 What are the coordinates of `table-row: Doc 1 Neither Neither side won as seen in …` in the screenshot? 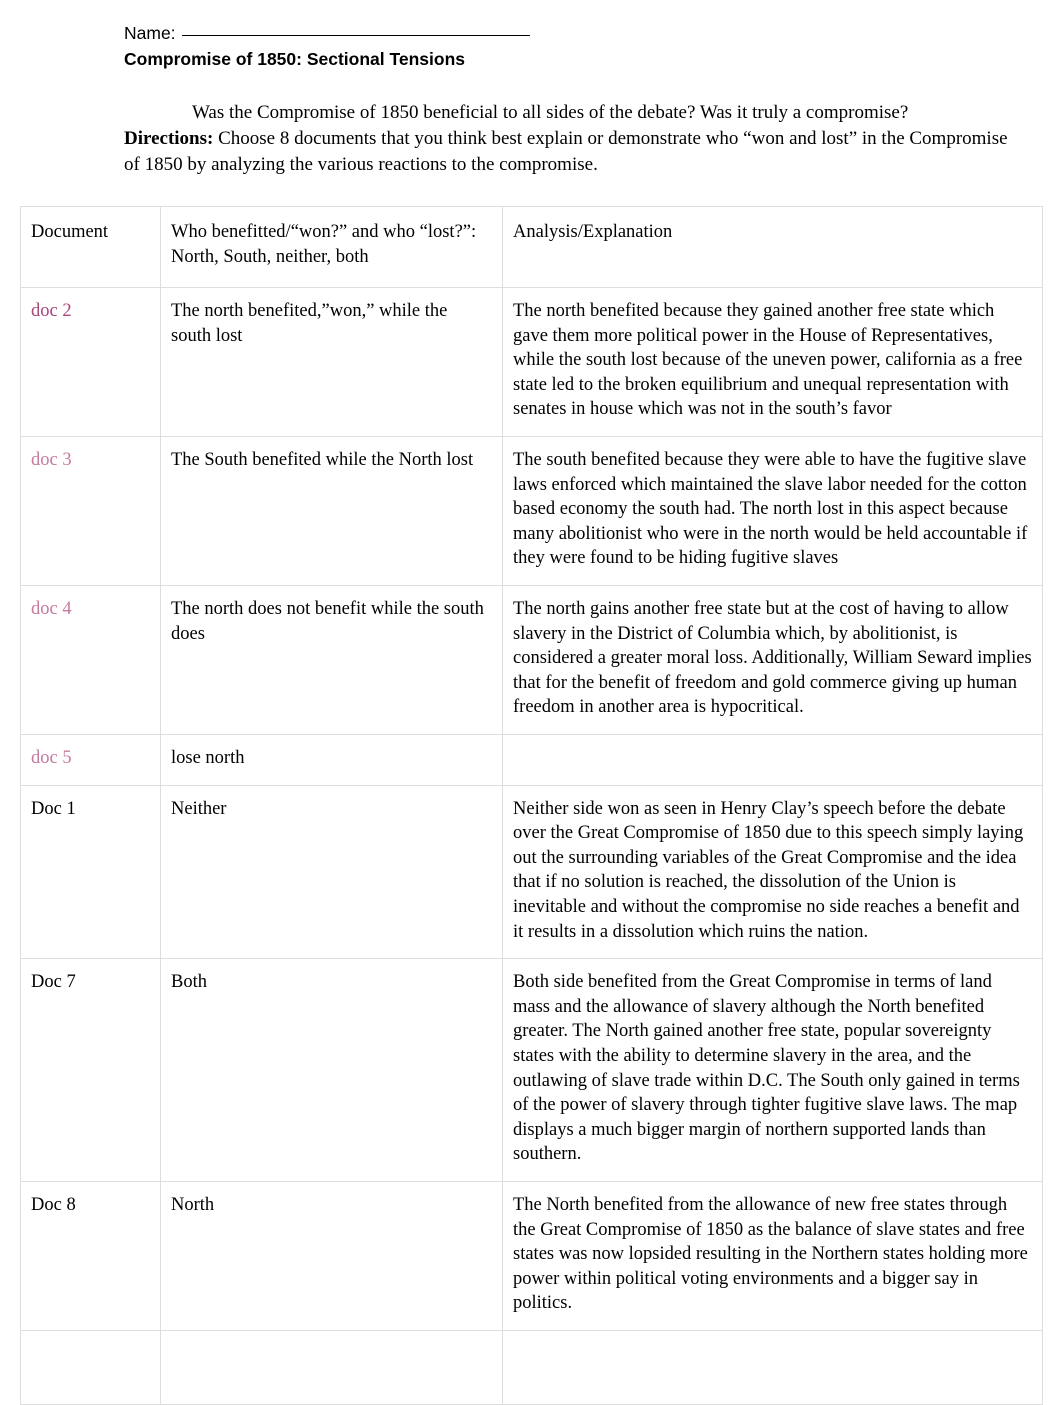 It's located at (531, 872).